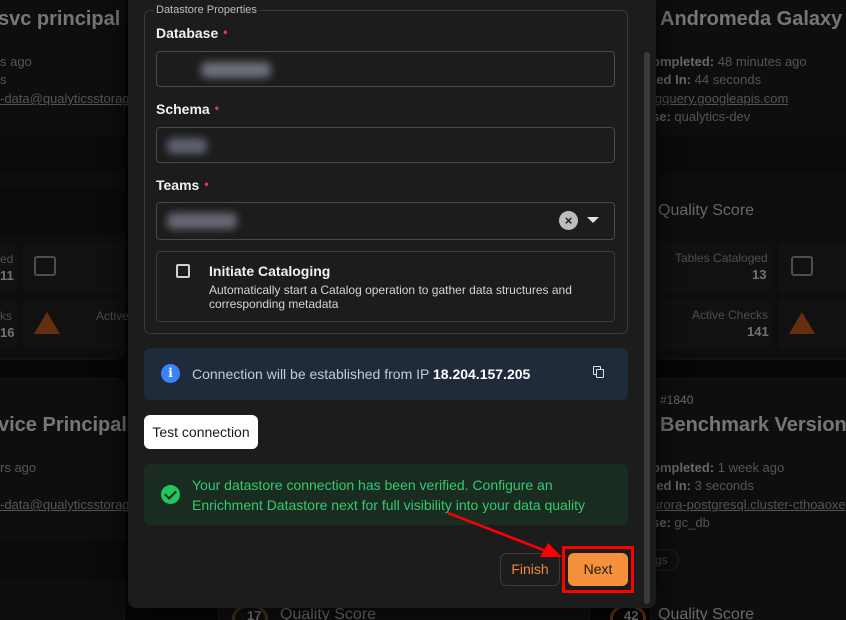  I want to click on database-label: Database •, so click(192, 33).